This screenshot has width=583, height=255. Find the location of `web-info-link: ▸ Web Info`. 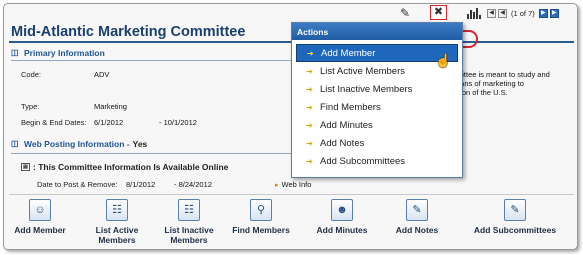

web-info-link: ▸ Web Info is located at coordinates (293, 184).